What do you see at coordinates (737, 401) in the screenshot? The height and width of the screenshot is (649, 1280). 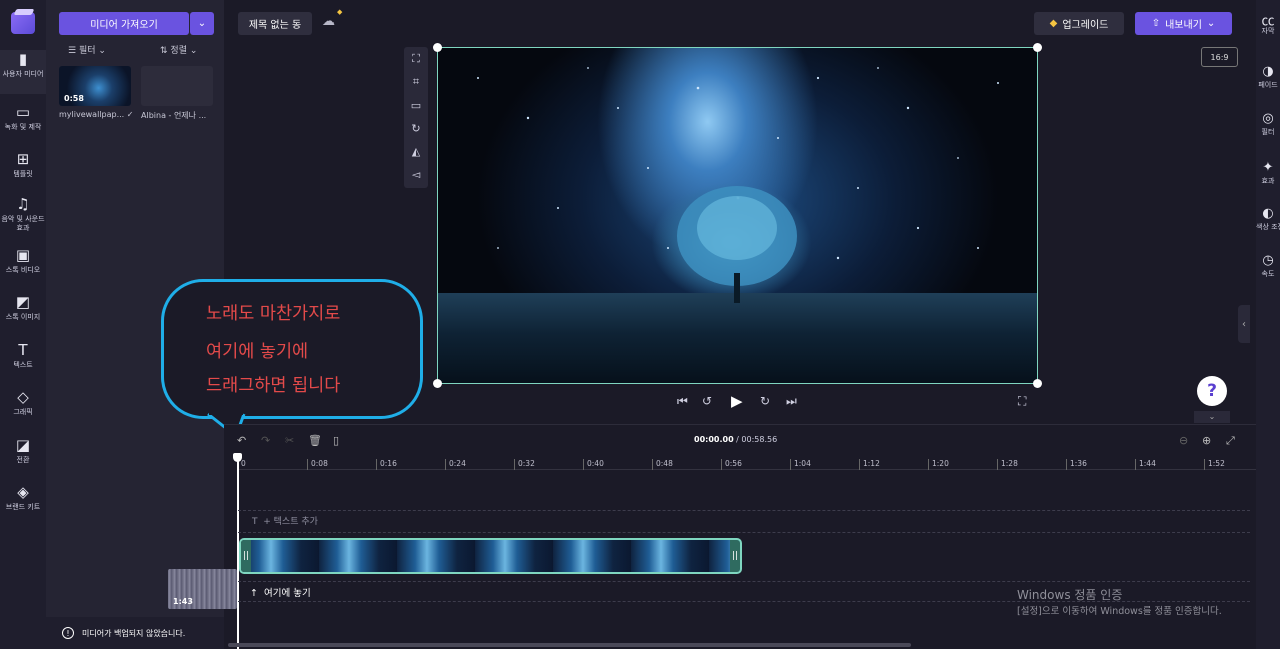 I see `play-button: ▶` at bounding box center [737, 401].